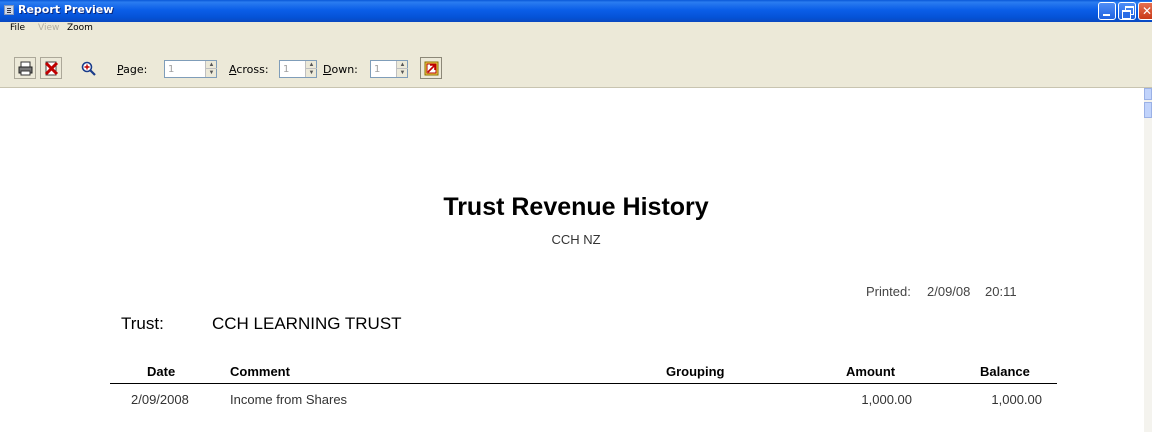 The height and width of the screenshot is (432, 1152). Describe the element at coordinates (1127, 11) in the screenshot. I see `restore-button` at that location.